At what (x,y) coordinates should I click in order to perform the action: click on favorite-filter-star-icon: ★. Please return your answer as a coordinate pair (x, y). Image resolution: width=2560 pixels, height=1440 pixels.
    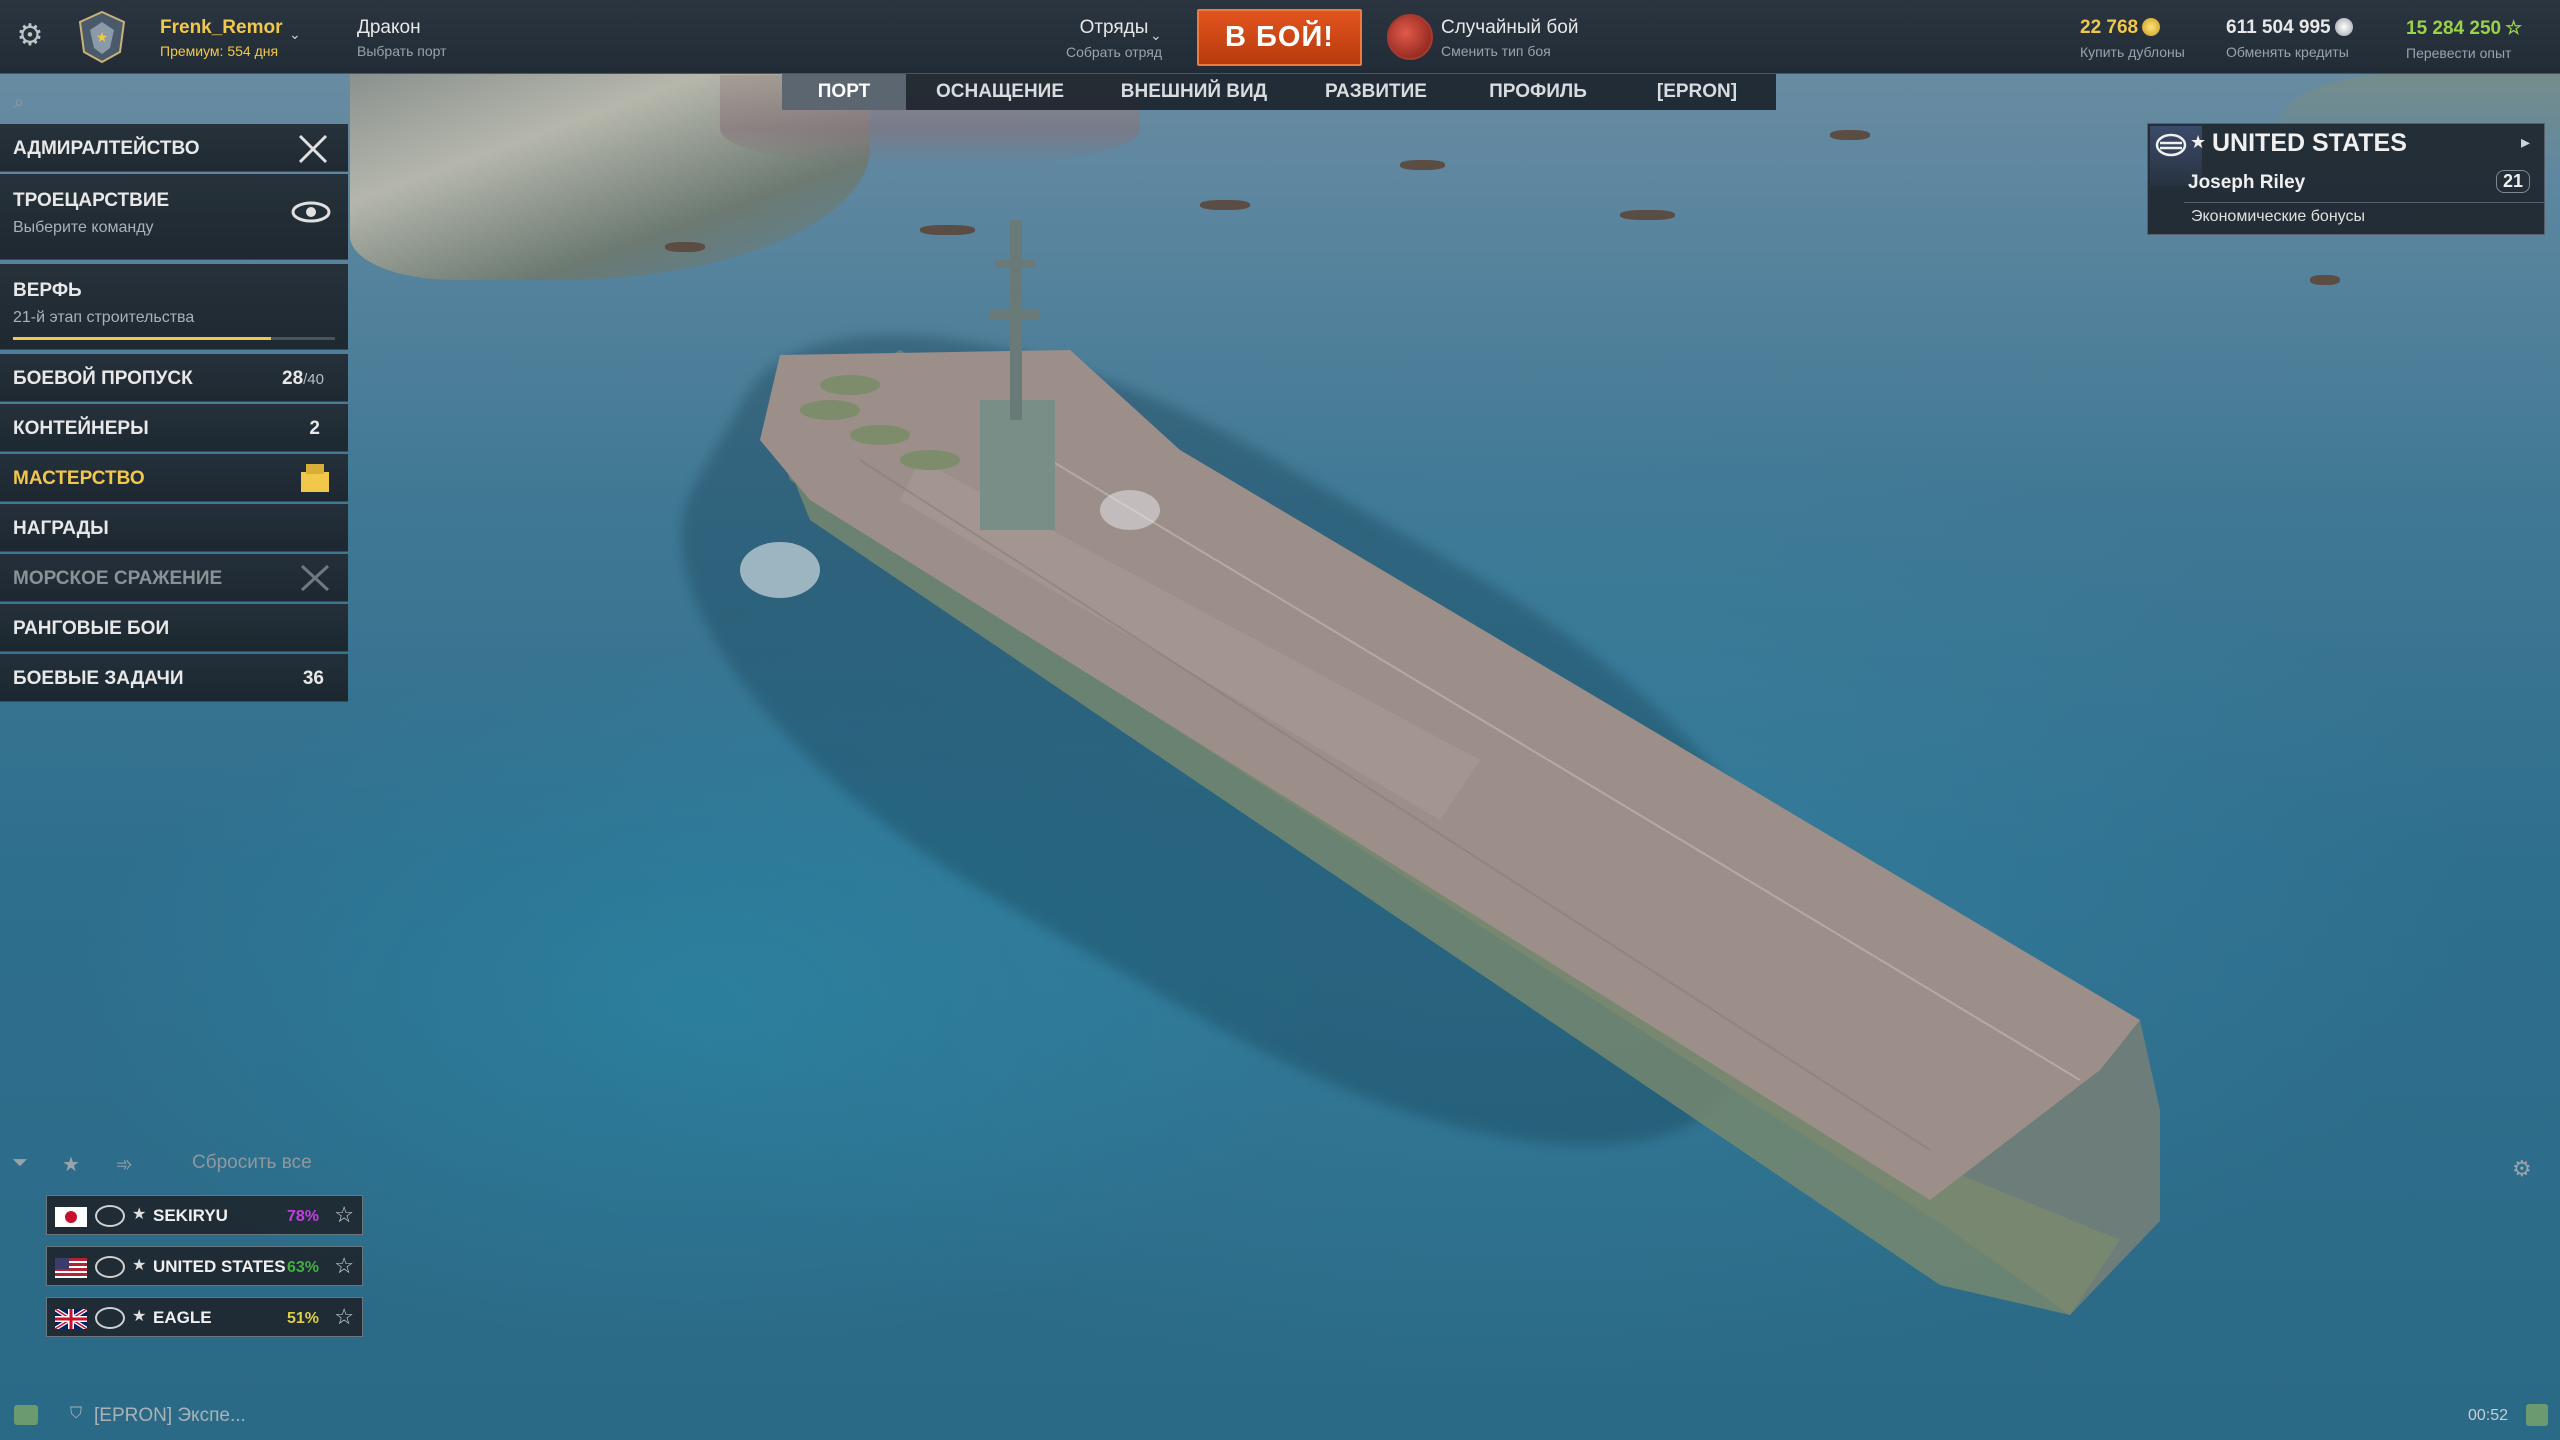
    Looking at the image, I should click on (71, 1164).